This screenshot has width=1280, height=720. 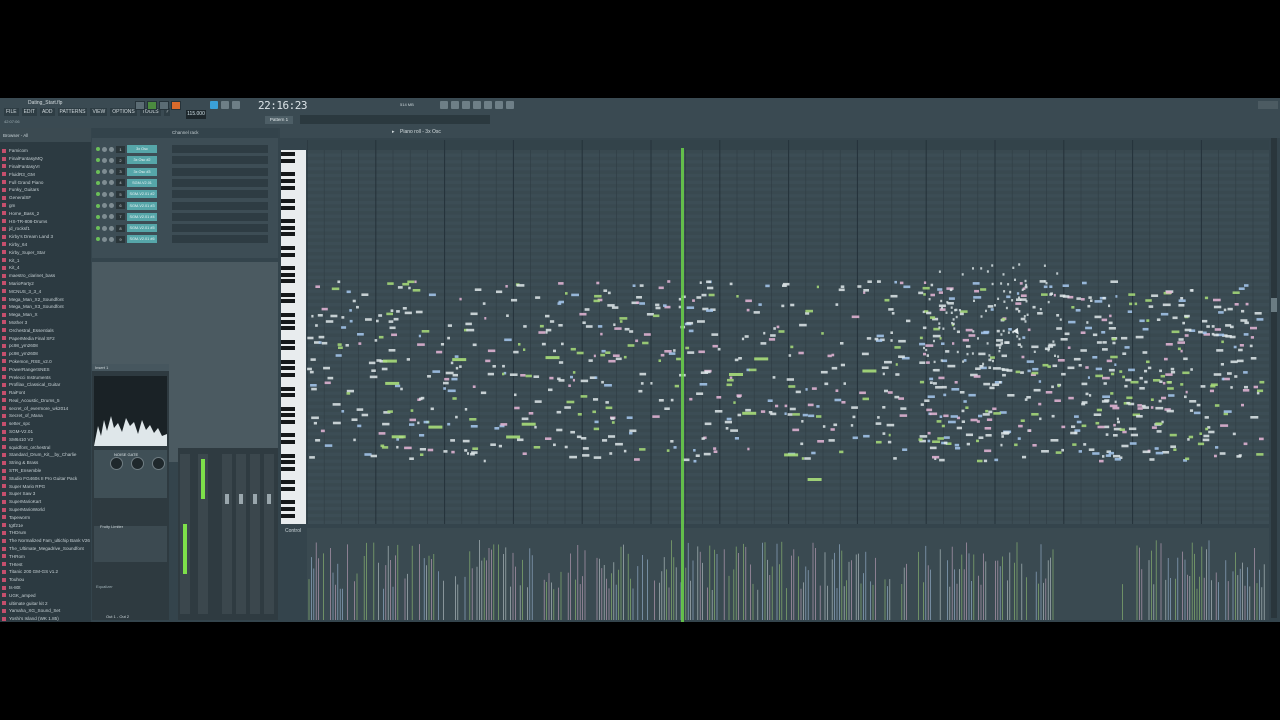 I want to click on scrollbar-thumb, so click(x=1274, y=305).